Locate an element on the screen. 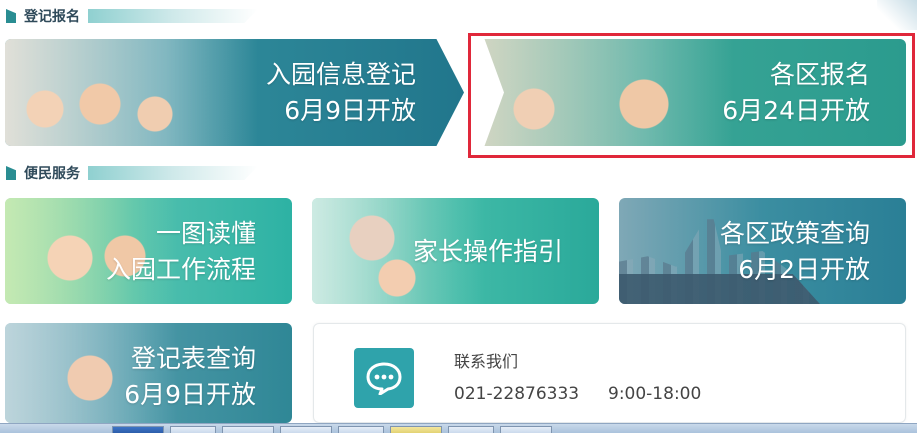 Image resolution: width=917 pixels, height=433 pixels. contact-phone: 021-22876333 is located at coordinates (517, 394).